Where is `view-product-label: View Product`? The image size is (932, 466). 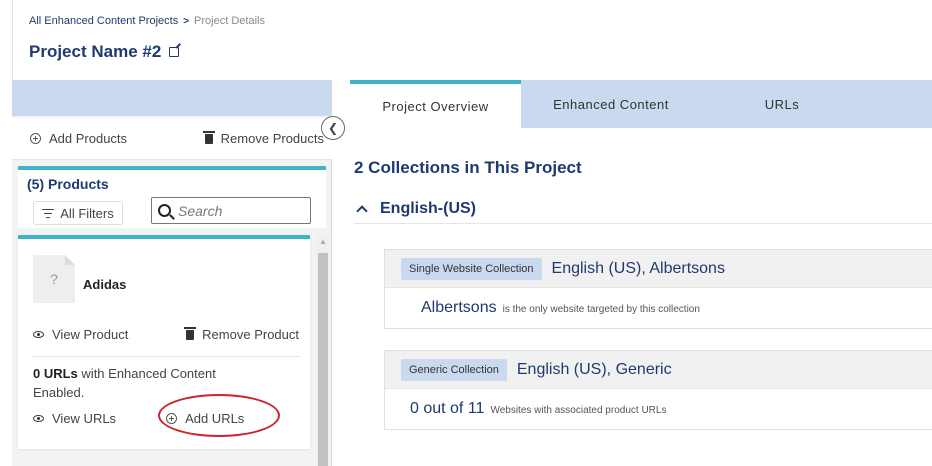 view-product-label: View Product is located at coordinates (90, 334).